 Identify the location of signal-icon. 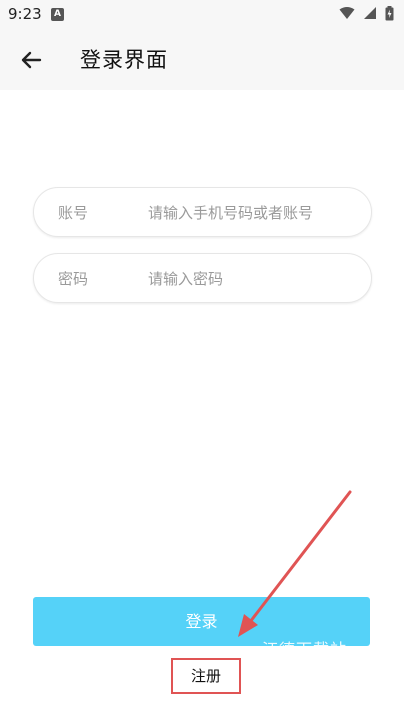
(369, 13).